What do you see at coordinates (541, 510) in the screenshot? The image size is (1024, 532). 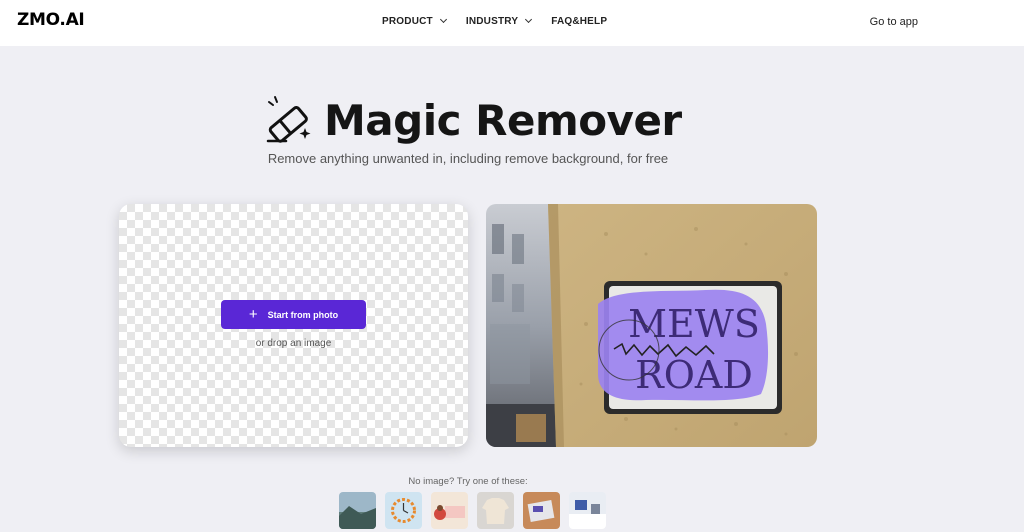 I see `sample-thumbnail-objects` at bounding box center [541, 510].